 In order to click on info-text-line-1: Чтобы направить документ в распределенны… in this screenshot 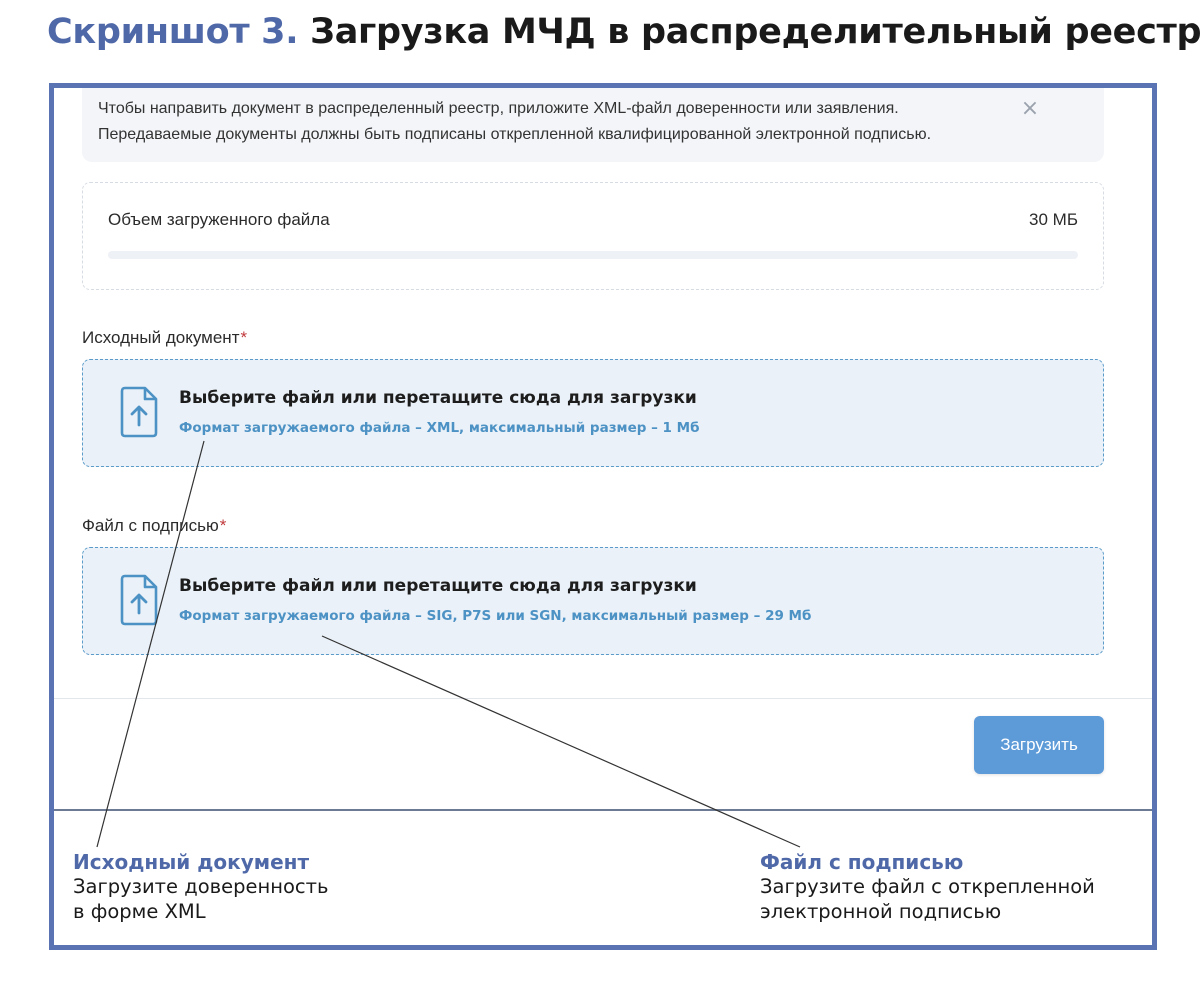, I will do `click(498, 108)`.